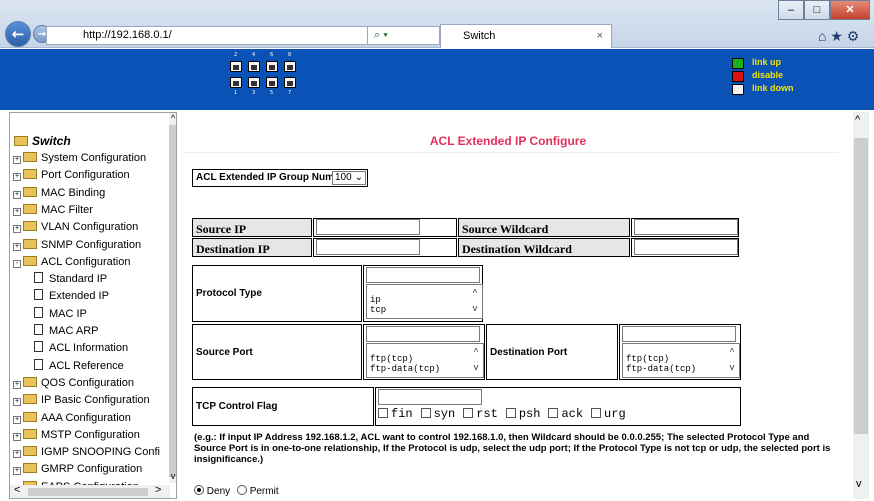 The width and height of the screenshot is (874, 501). Describe the element at coordinates (426, 310) in the screenshot. I see `protocol-option: tcp` at that location.